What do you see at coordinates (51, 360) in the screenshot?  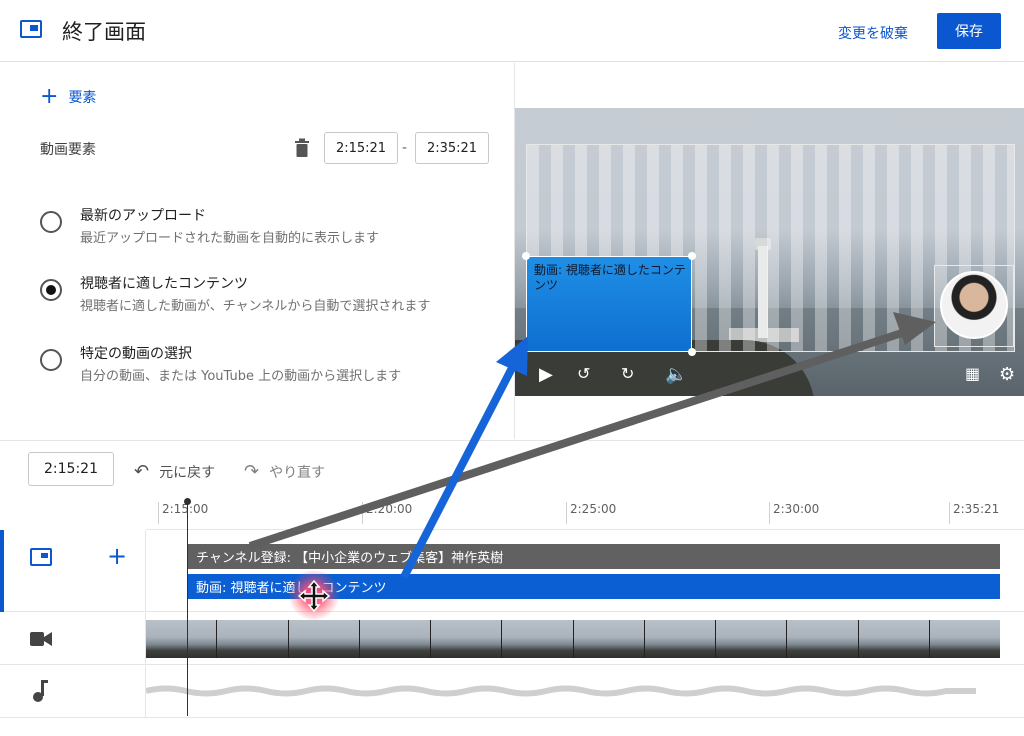 I see `radio-specific-video` at bounding box center [51, 360].